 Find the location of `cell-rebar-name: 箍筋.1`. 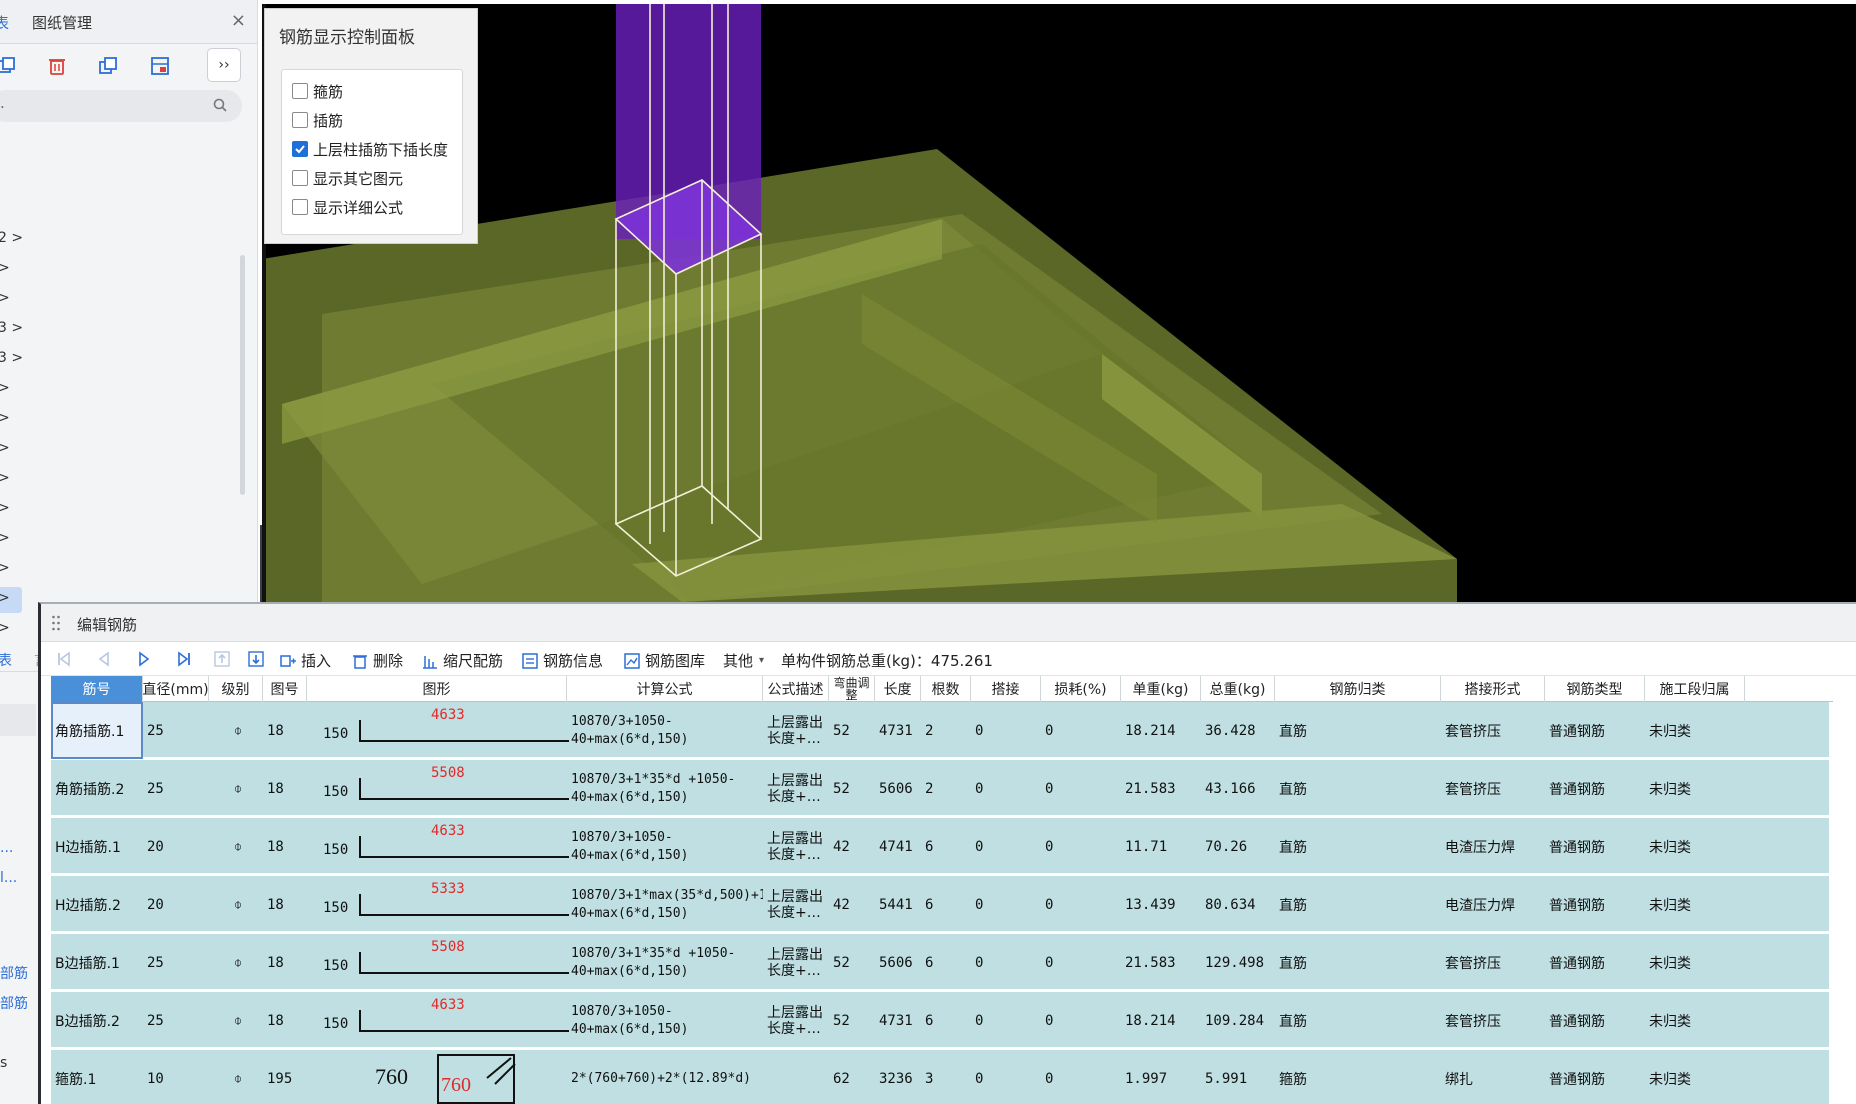

cell-rebar-name: 箍筋.1 is located at coordinates (97, 1077).